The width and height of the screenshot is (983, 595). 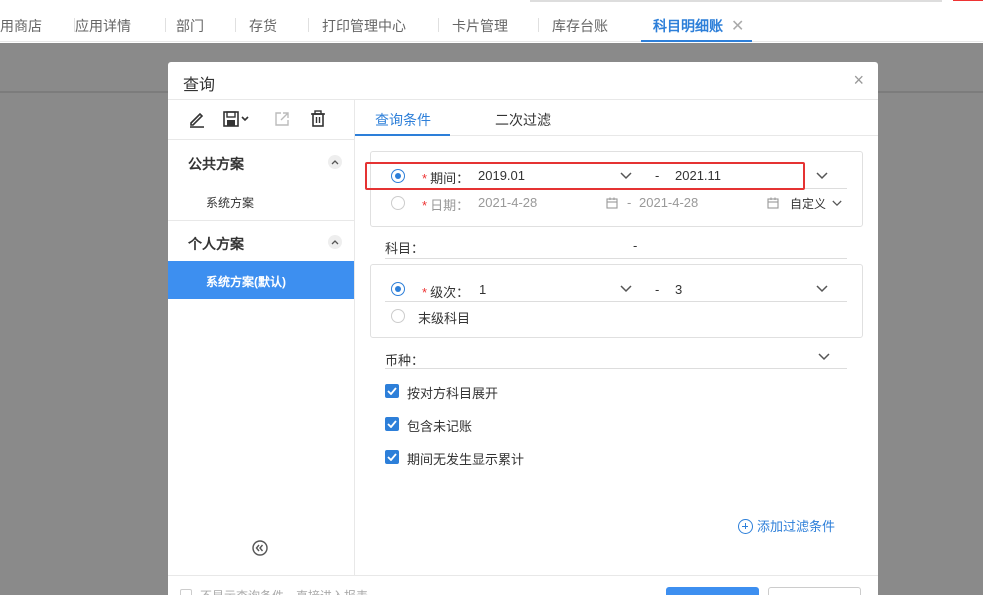 I want to click on show-cumulative-checkbox, so click(x=392, y=457).